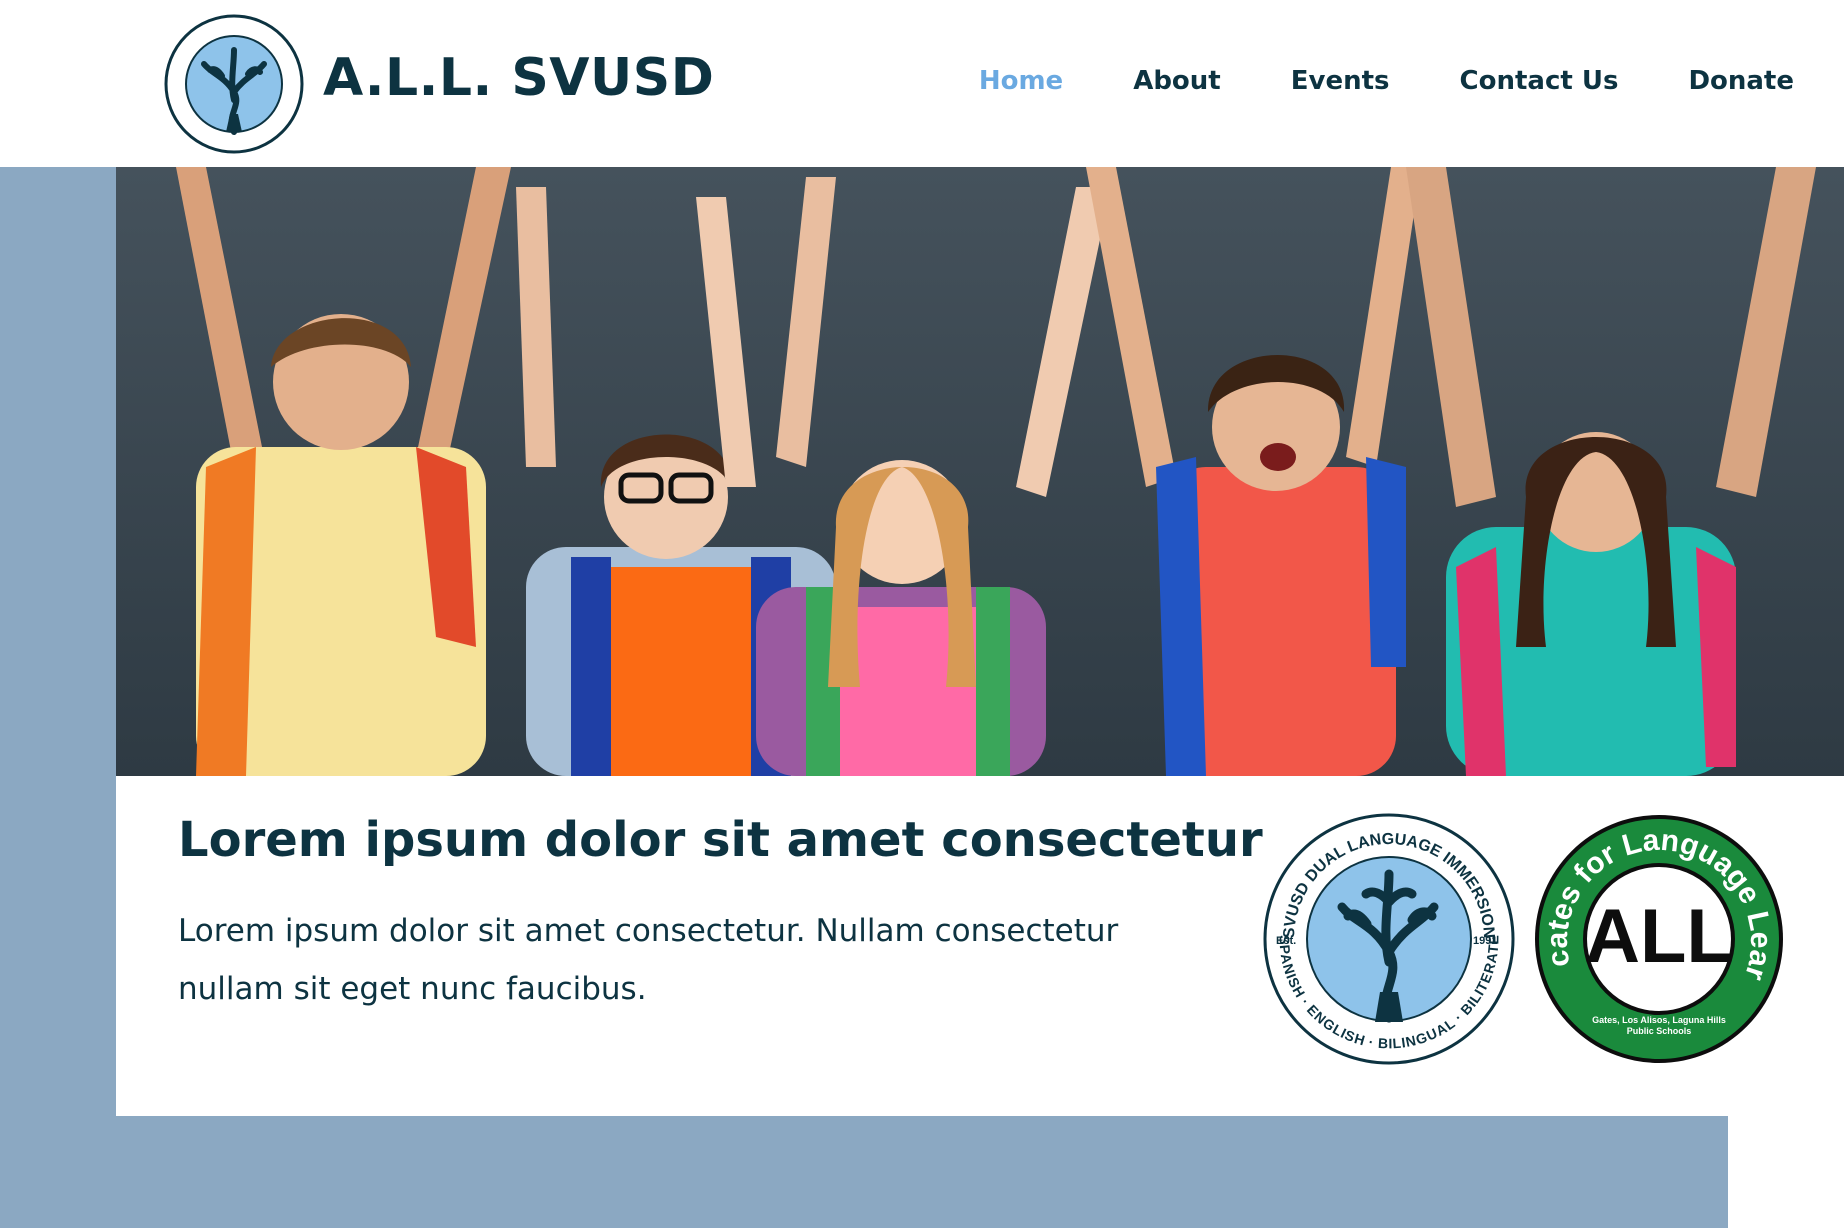 The width and height of the screenshot is (1844, 1228). What do you see at coordinates (720, 840) in the screenshot?
I see `intro-heading: Lorem ipsum dolor sit amet consectetur` at bounding box center [720, 840].